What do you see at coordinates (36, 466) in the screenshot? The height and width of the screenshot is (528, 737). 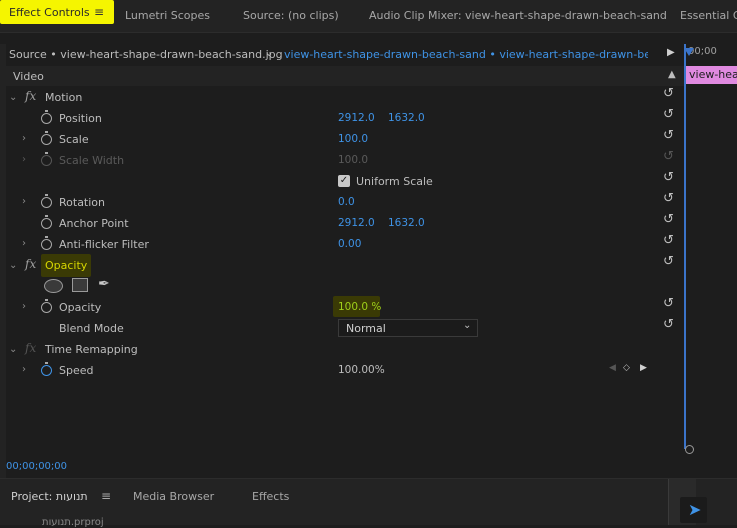 I see `current-timecode: 00;00;00;00` at bounding box center [36, 466].